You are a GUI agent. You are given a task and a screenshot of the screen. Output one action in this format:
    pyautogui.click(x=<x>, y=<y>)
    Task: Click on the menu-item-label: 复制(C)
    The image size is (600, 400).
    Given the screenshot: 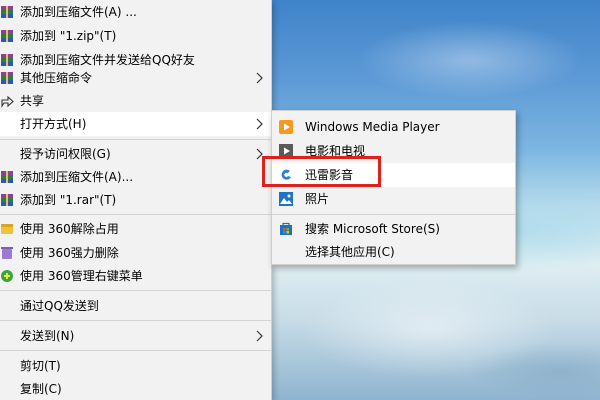 What is the action you would take?
    pyautogui.click(x=41, y=389)
    